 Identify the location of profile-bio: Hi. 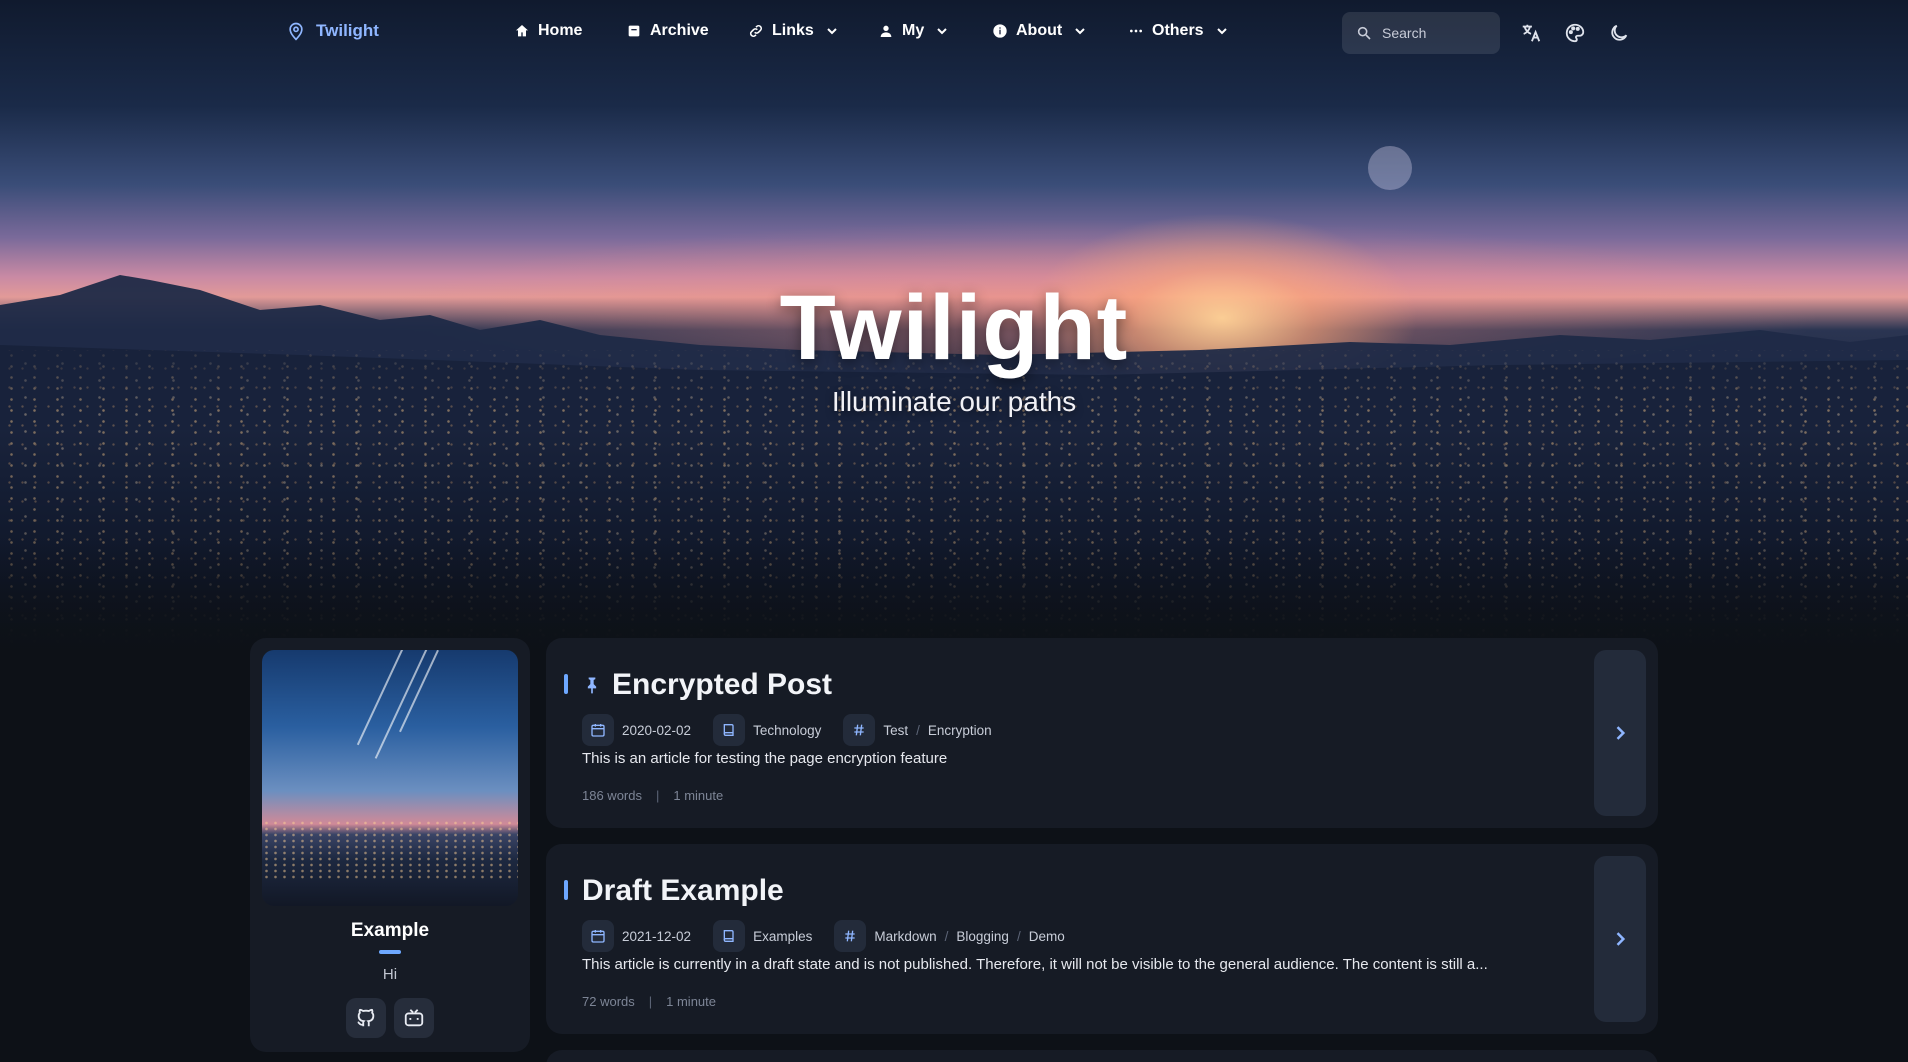
(390, 974).